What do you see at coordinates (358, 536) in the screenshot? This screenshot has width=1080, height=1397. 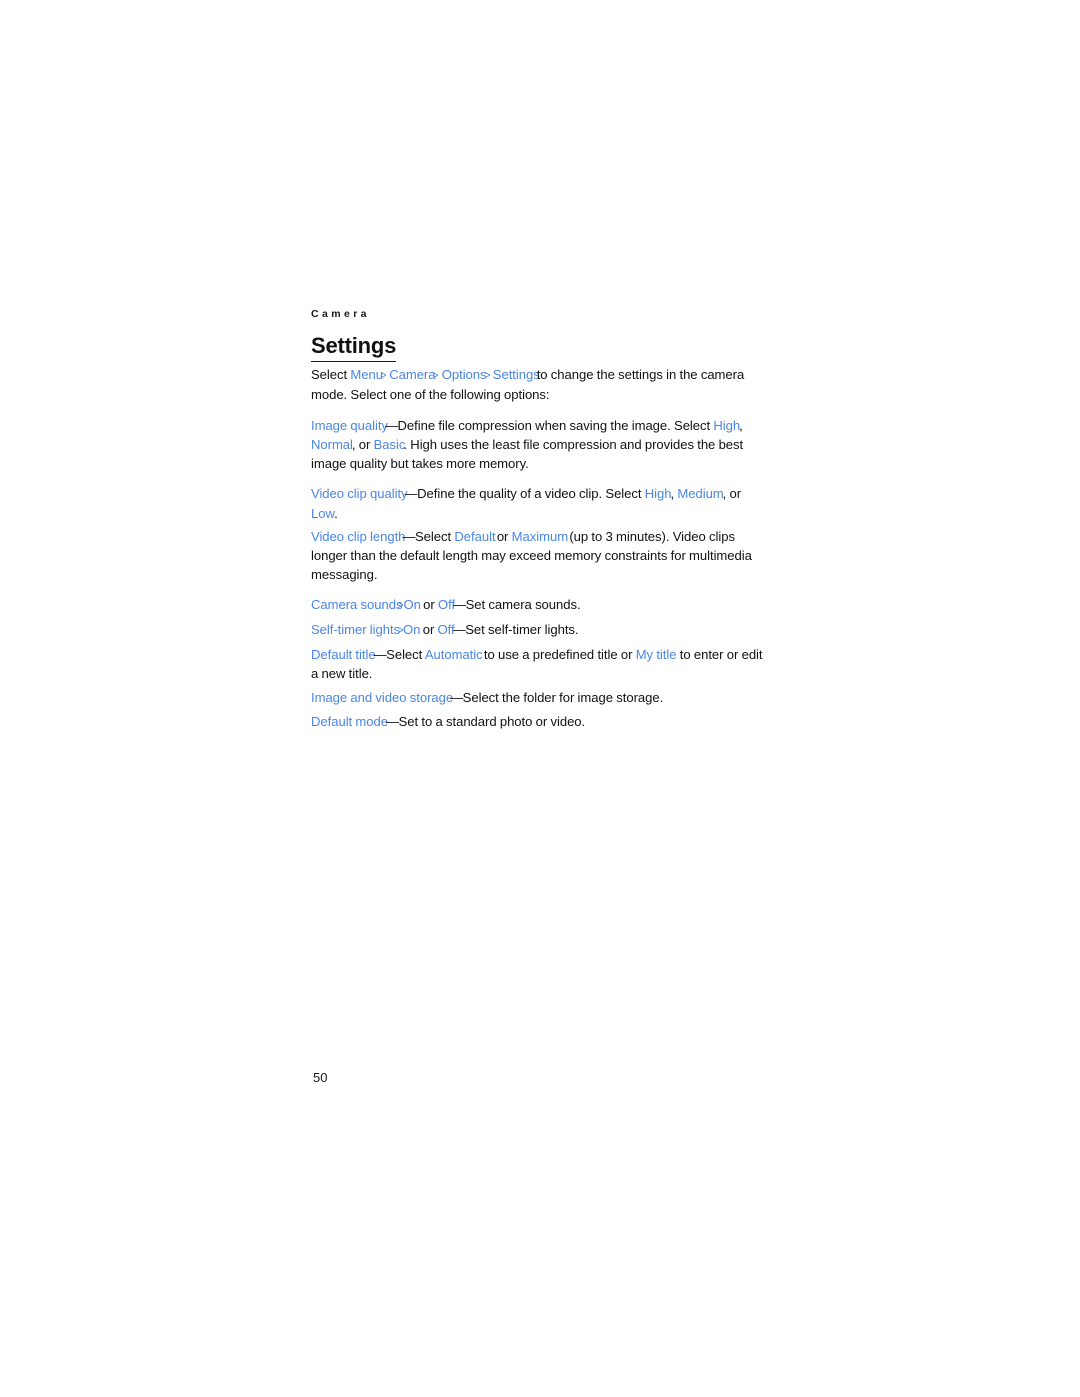 I see `term-video-clip-length: Video clip length` at bounding box center [358, 536].